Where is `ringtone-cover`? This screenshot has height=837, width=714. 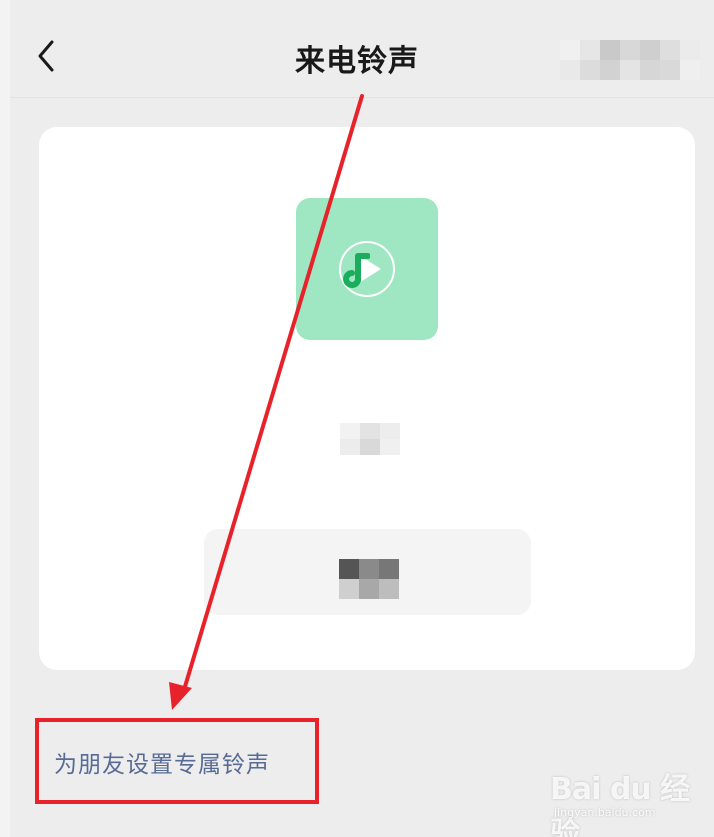 ringtone-cover is located at coordinates (367, 269).